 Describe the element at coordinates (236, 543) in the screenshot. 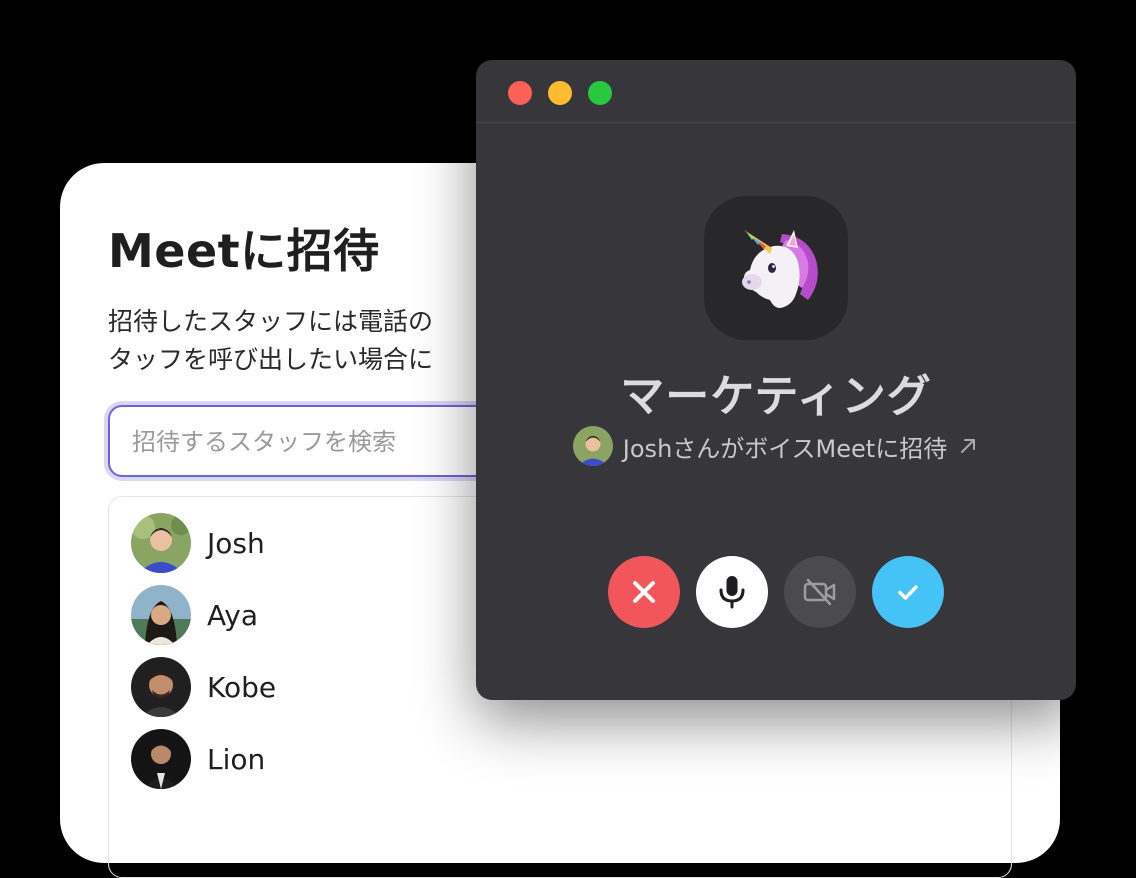

I see `staff-name: Josh` at that location.